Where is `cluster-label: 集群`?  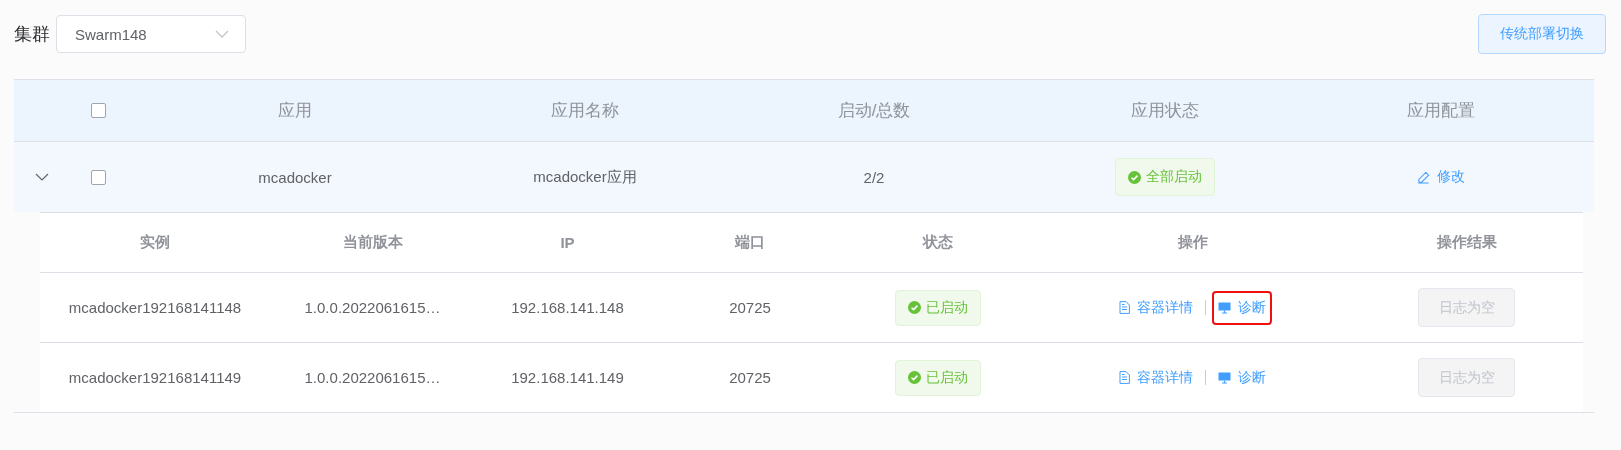 cluster-label: 集群 is located at coordinates (32, 34).